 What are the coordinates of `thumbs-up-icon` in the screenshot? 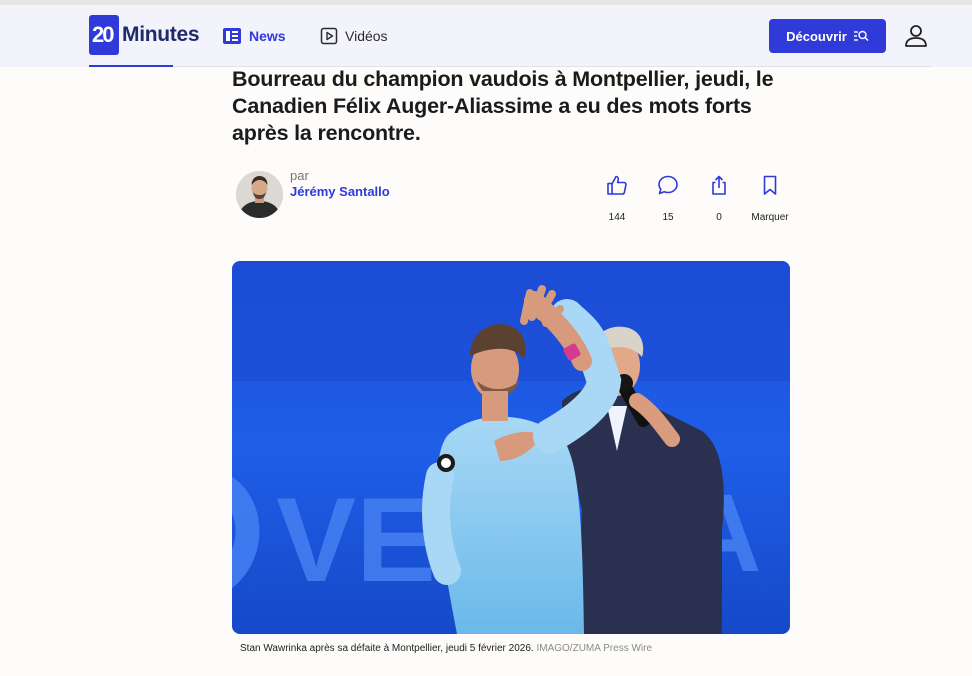 It's located at (617, 185).